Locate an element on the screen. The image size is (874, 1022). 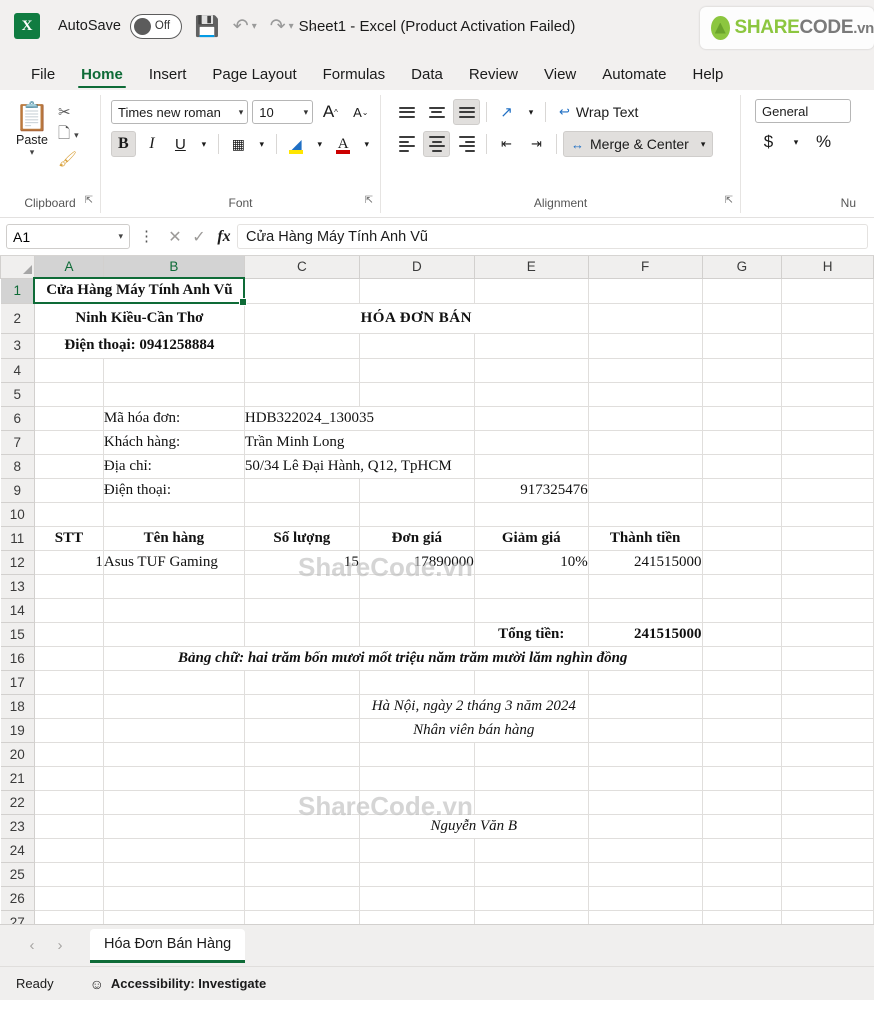
cell-H5 is located at coordinates (827, 394).